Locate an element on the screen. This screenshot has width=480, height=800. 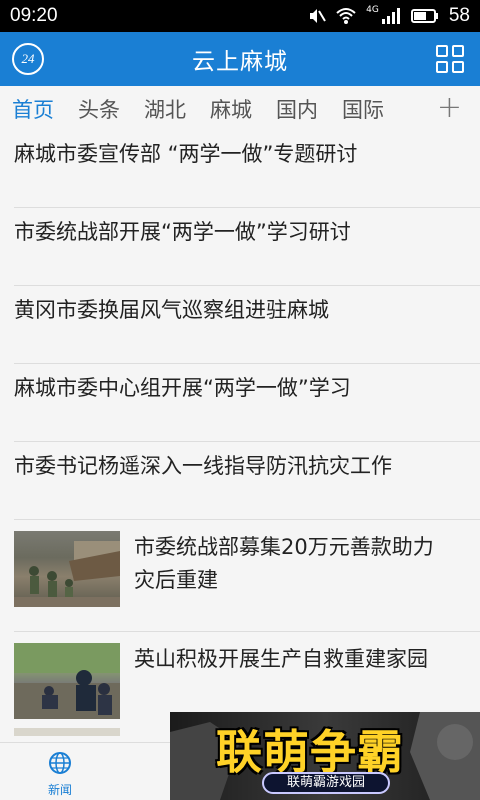
list-item: 市委统战部开展“两学一做”学习研讨 is located at coordinates (247, 247).